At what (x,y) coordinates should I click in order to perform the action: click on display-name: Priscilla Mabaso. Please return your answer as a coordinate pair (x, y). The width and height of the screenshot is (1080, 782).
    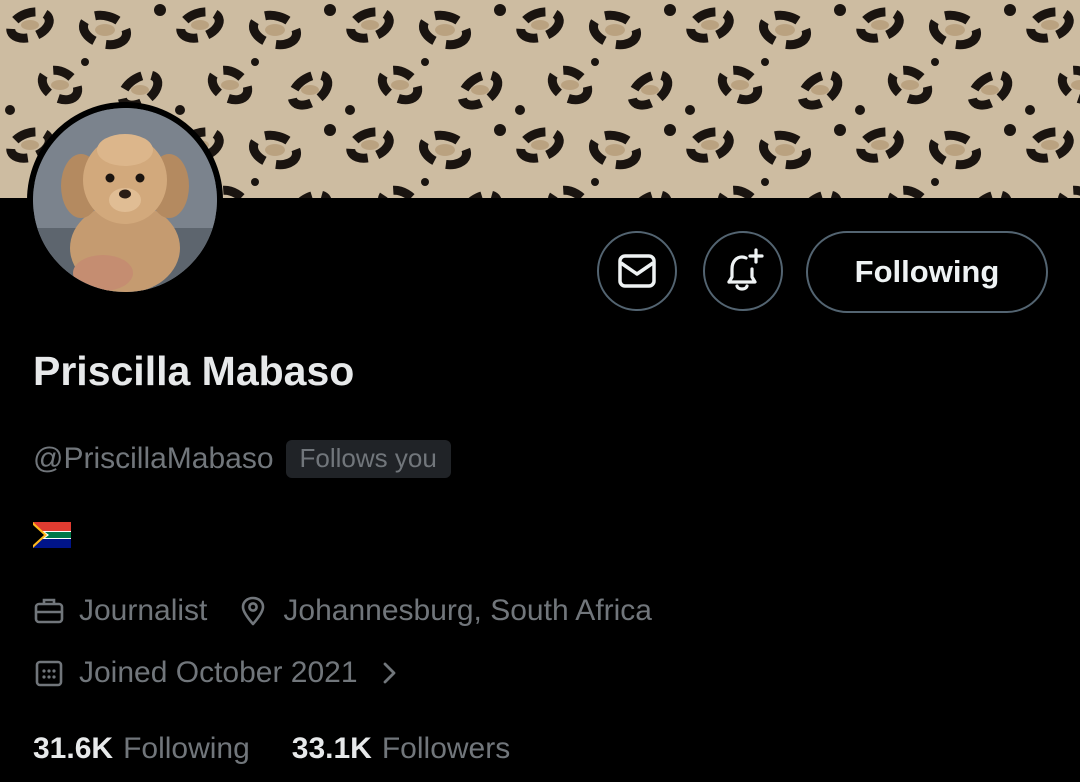
    Looking at the image, I should click on (194, 371).